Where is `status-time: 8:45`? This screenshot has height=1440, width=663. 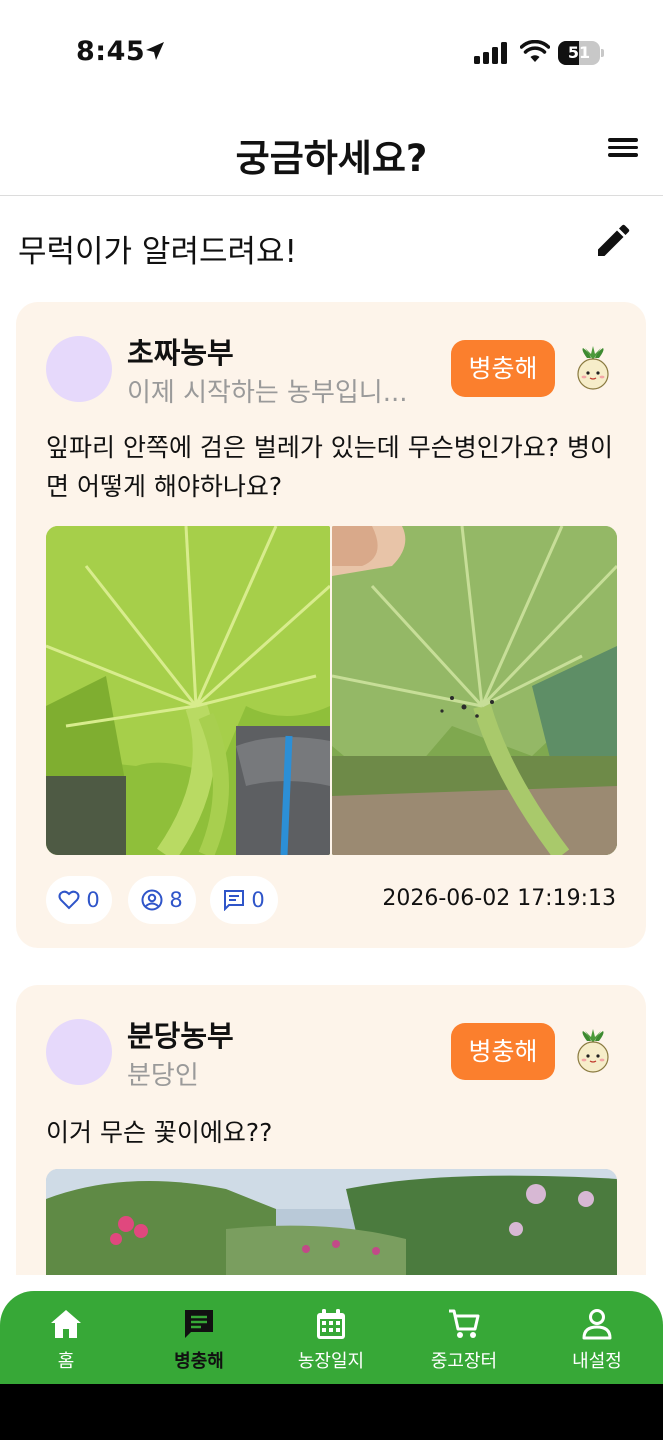 status-time: 8:45 is located at coordinates (111, 51).